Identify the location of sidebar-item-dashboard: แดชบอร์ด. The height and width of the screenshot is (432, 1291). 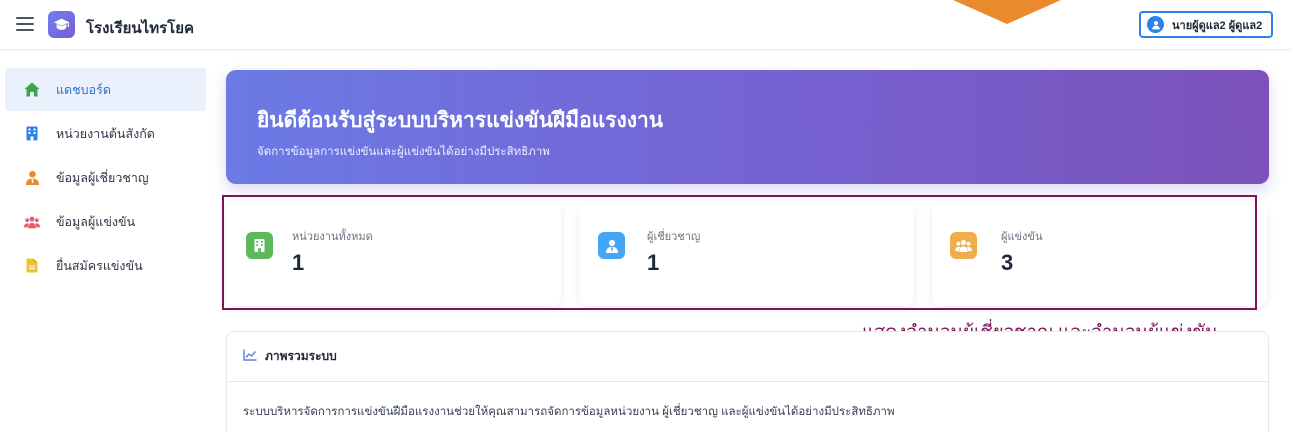
(105, 89).